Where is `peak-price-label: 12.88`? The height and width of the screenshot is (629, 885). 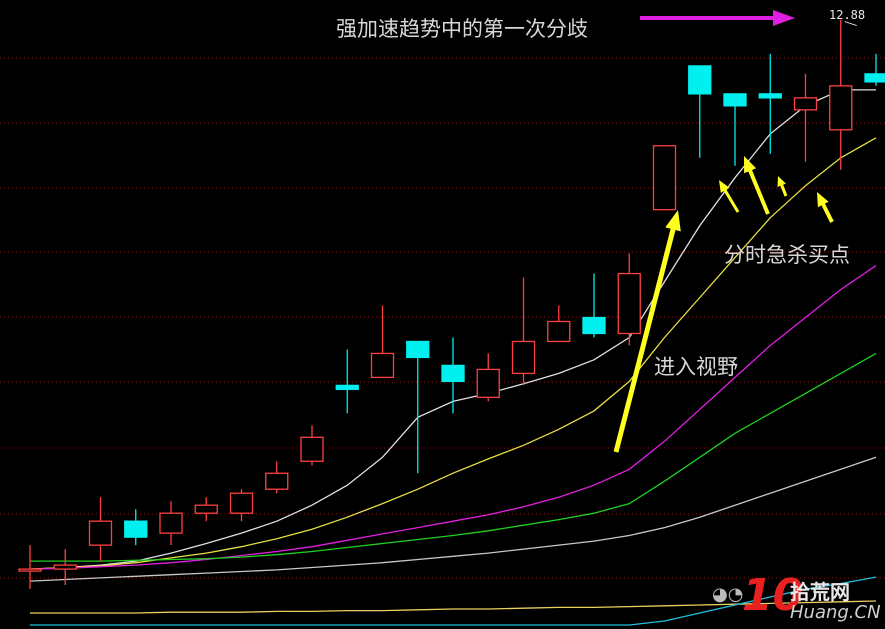
peak-price-label: 12.88 is located at coordinates (847, 15).